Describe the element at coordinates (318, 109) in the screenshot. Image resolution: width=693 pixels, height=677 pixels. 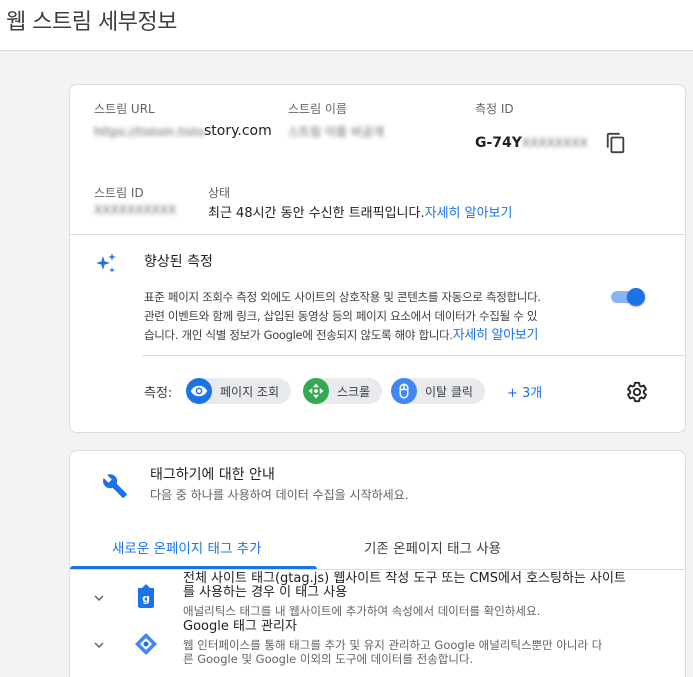
I see `stream-name-label: 스트림 이름` at that location.